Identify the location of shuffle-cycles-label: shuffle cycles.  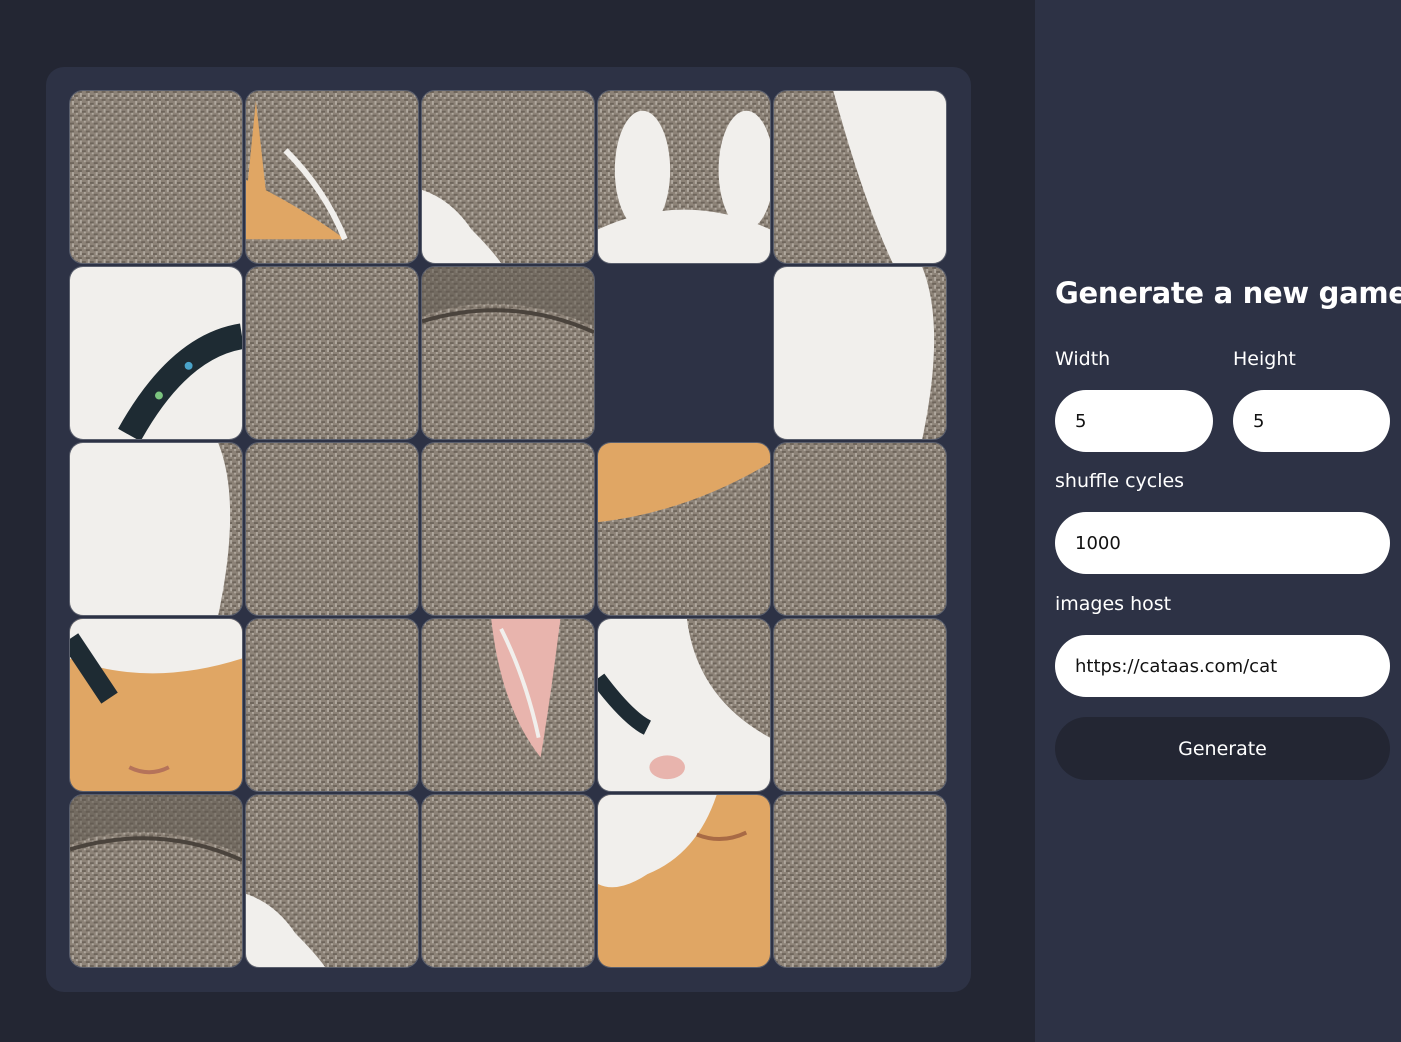
(1120, 481).